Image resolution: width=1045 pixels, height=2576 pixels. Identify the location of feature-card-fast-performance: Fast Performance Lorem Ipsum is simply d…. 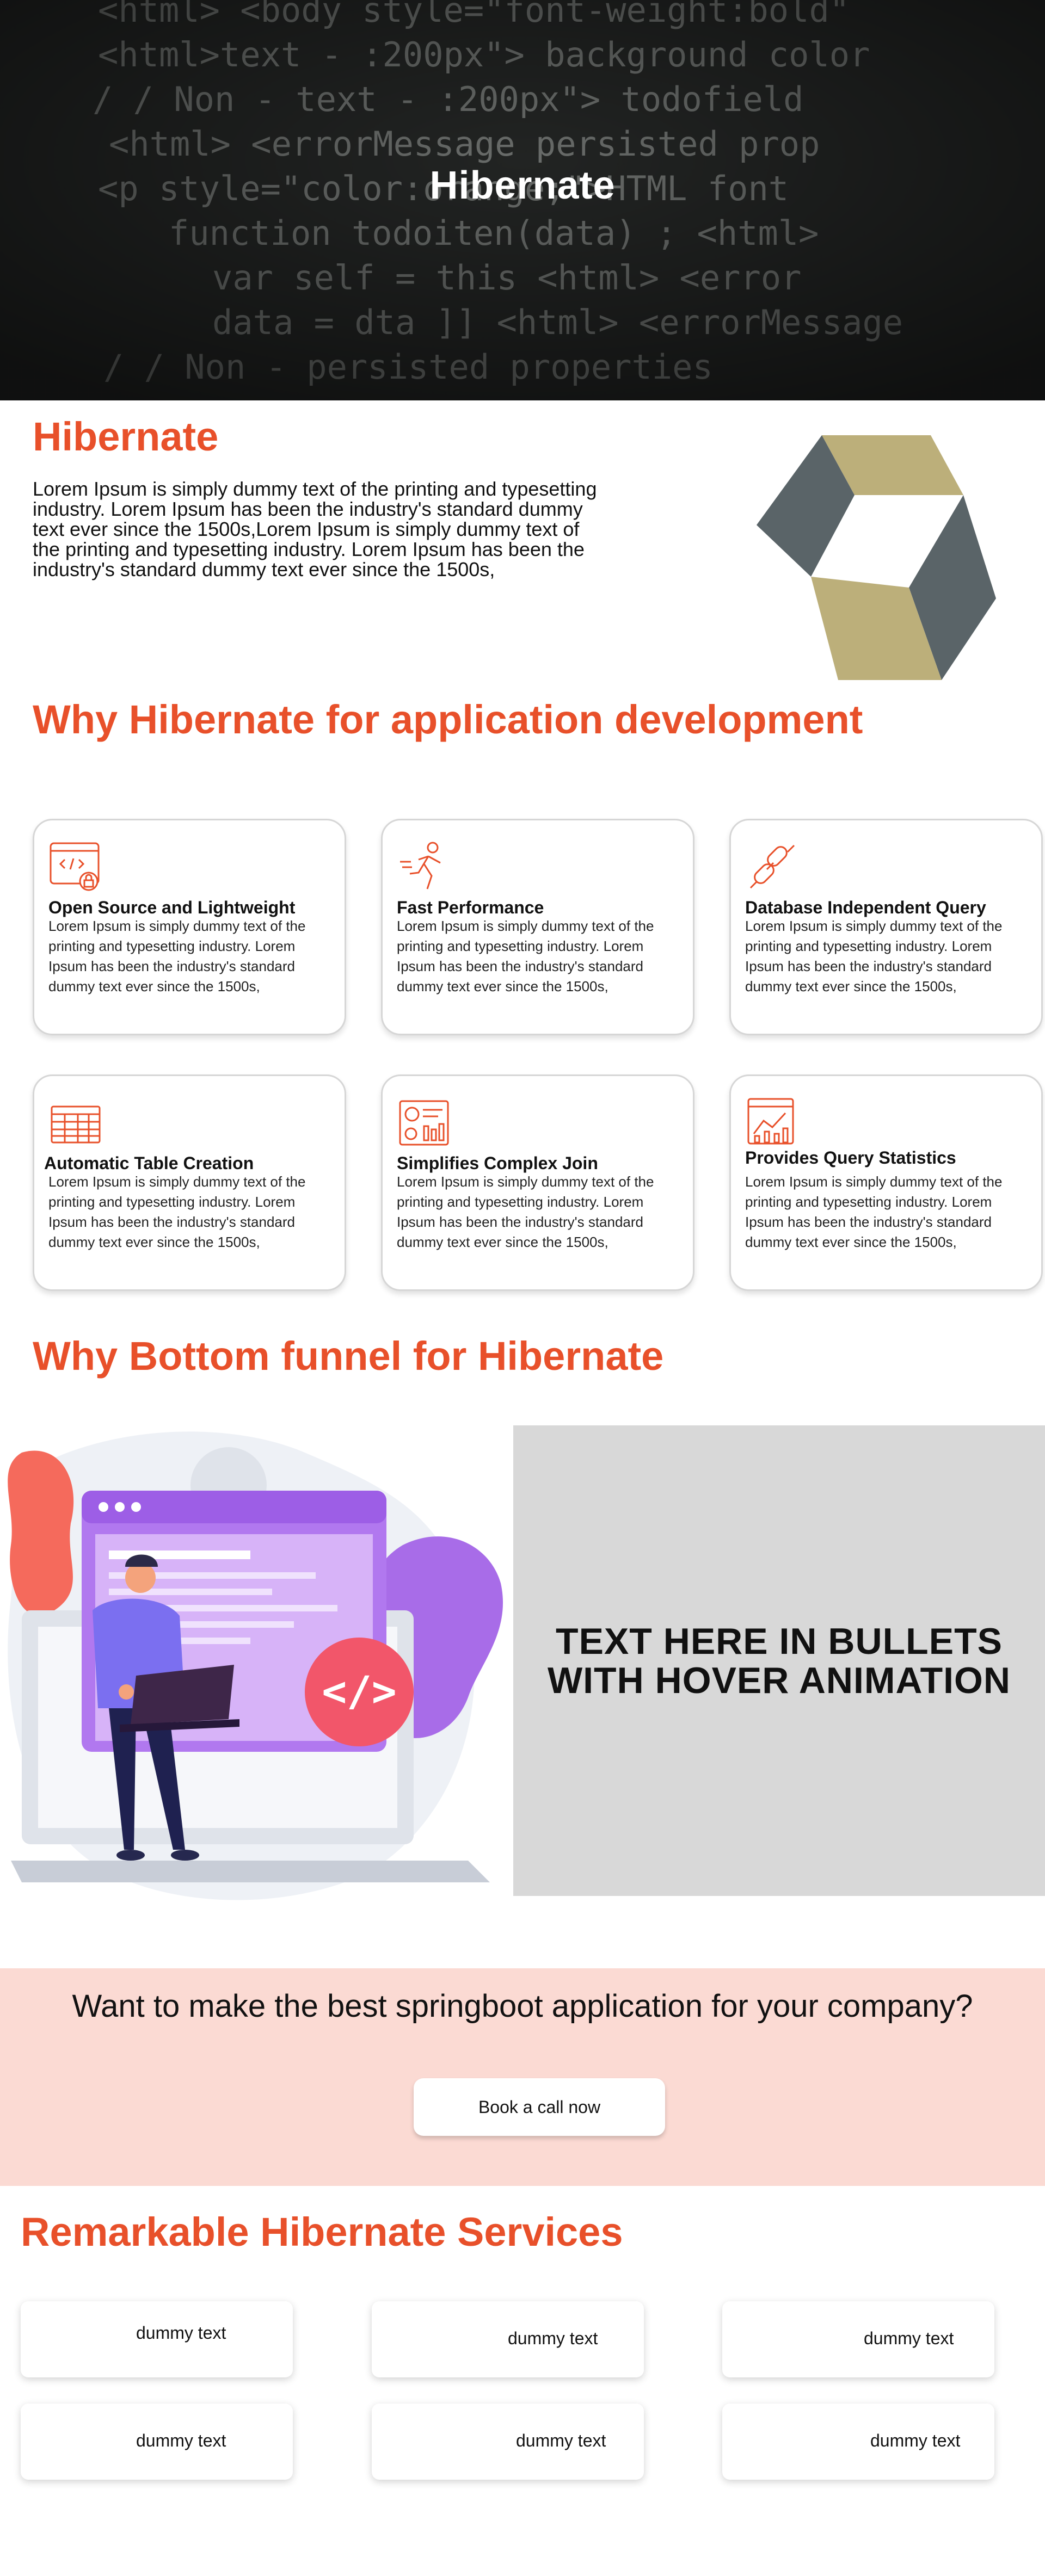
(537, 927).